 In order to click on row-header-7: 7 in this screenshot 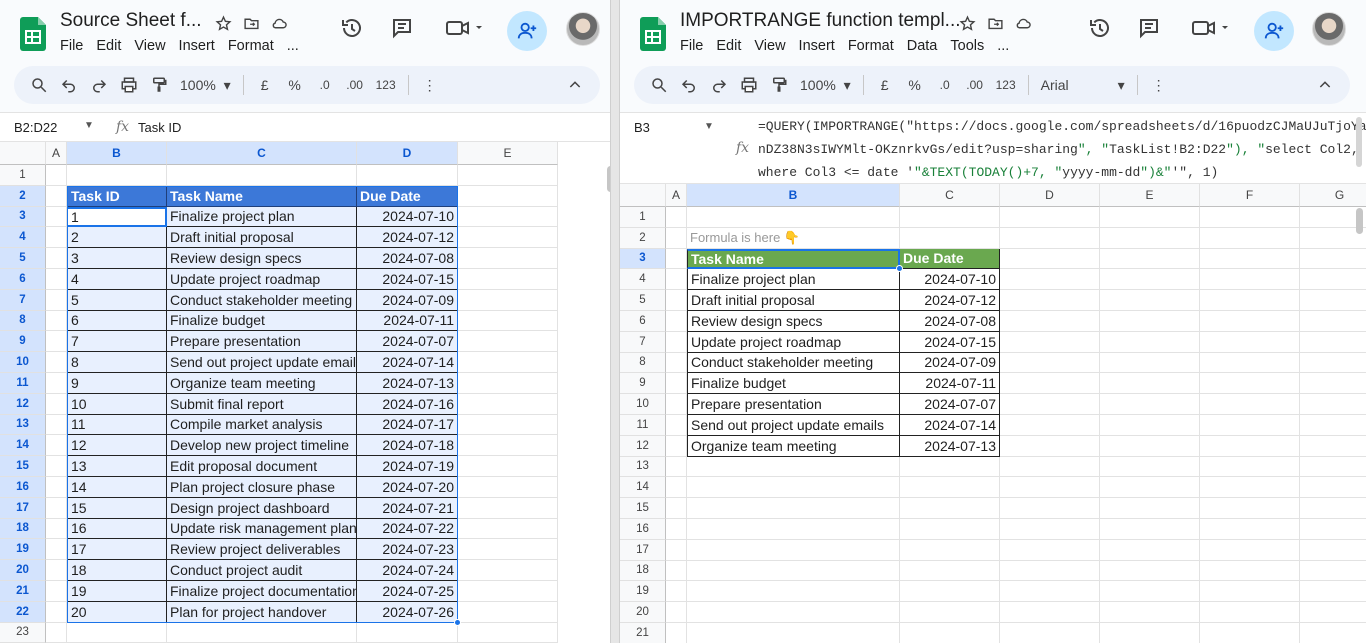, I will do `click(23, 300)`.